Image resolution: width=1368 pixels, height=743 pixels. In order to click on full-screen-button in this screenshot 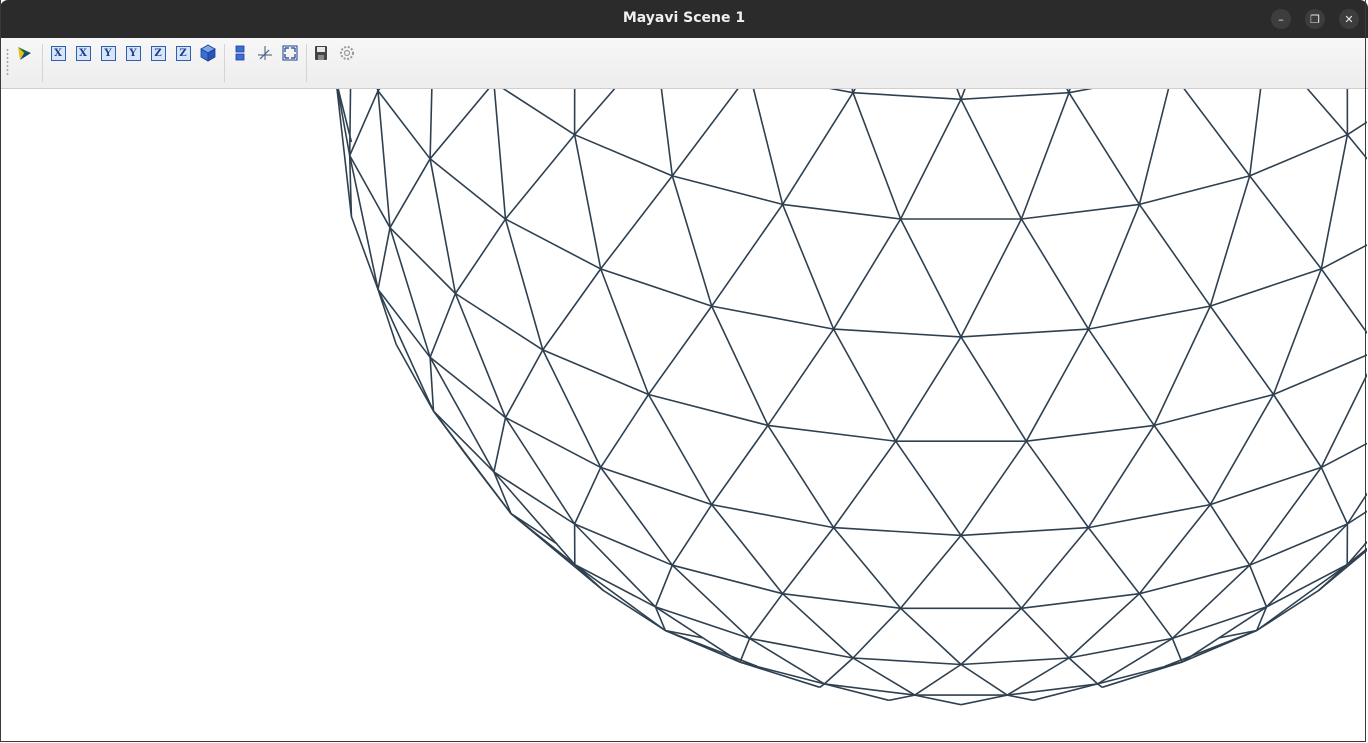, I will do `click(290, 53)`.